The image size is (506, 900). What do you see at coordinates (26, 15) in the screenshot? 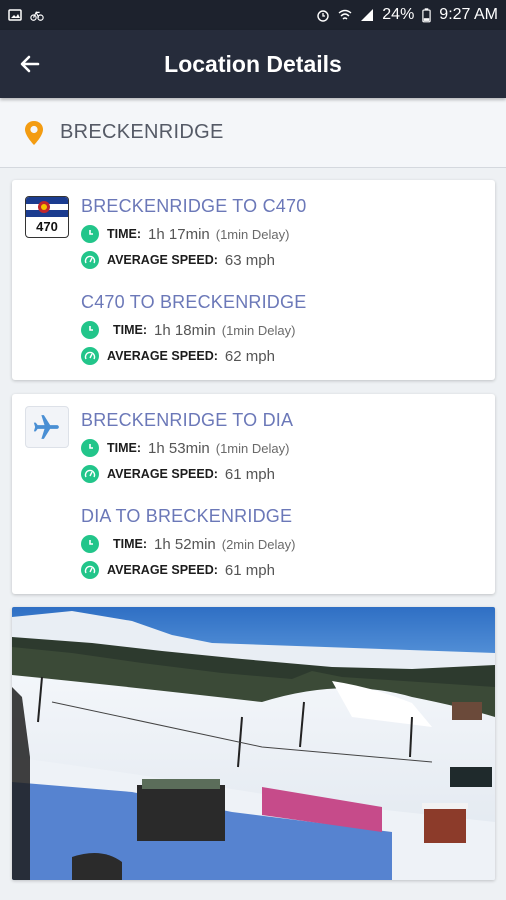
I see `status-left` at bounding box center [26, 15].